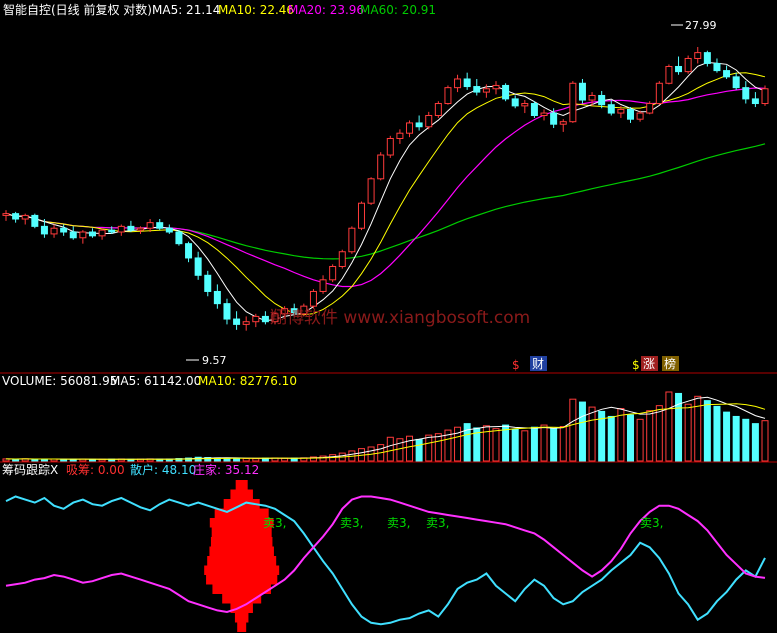  Describe the element at coordinates (398, 523) in the screenshot. I see `sell-label-3: 卖3,` at that location.